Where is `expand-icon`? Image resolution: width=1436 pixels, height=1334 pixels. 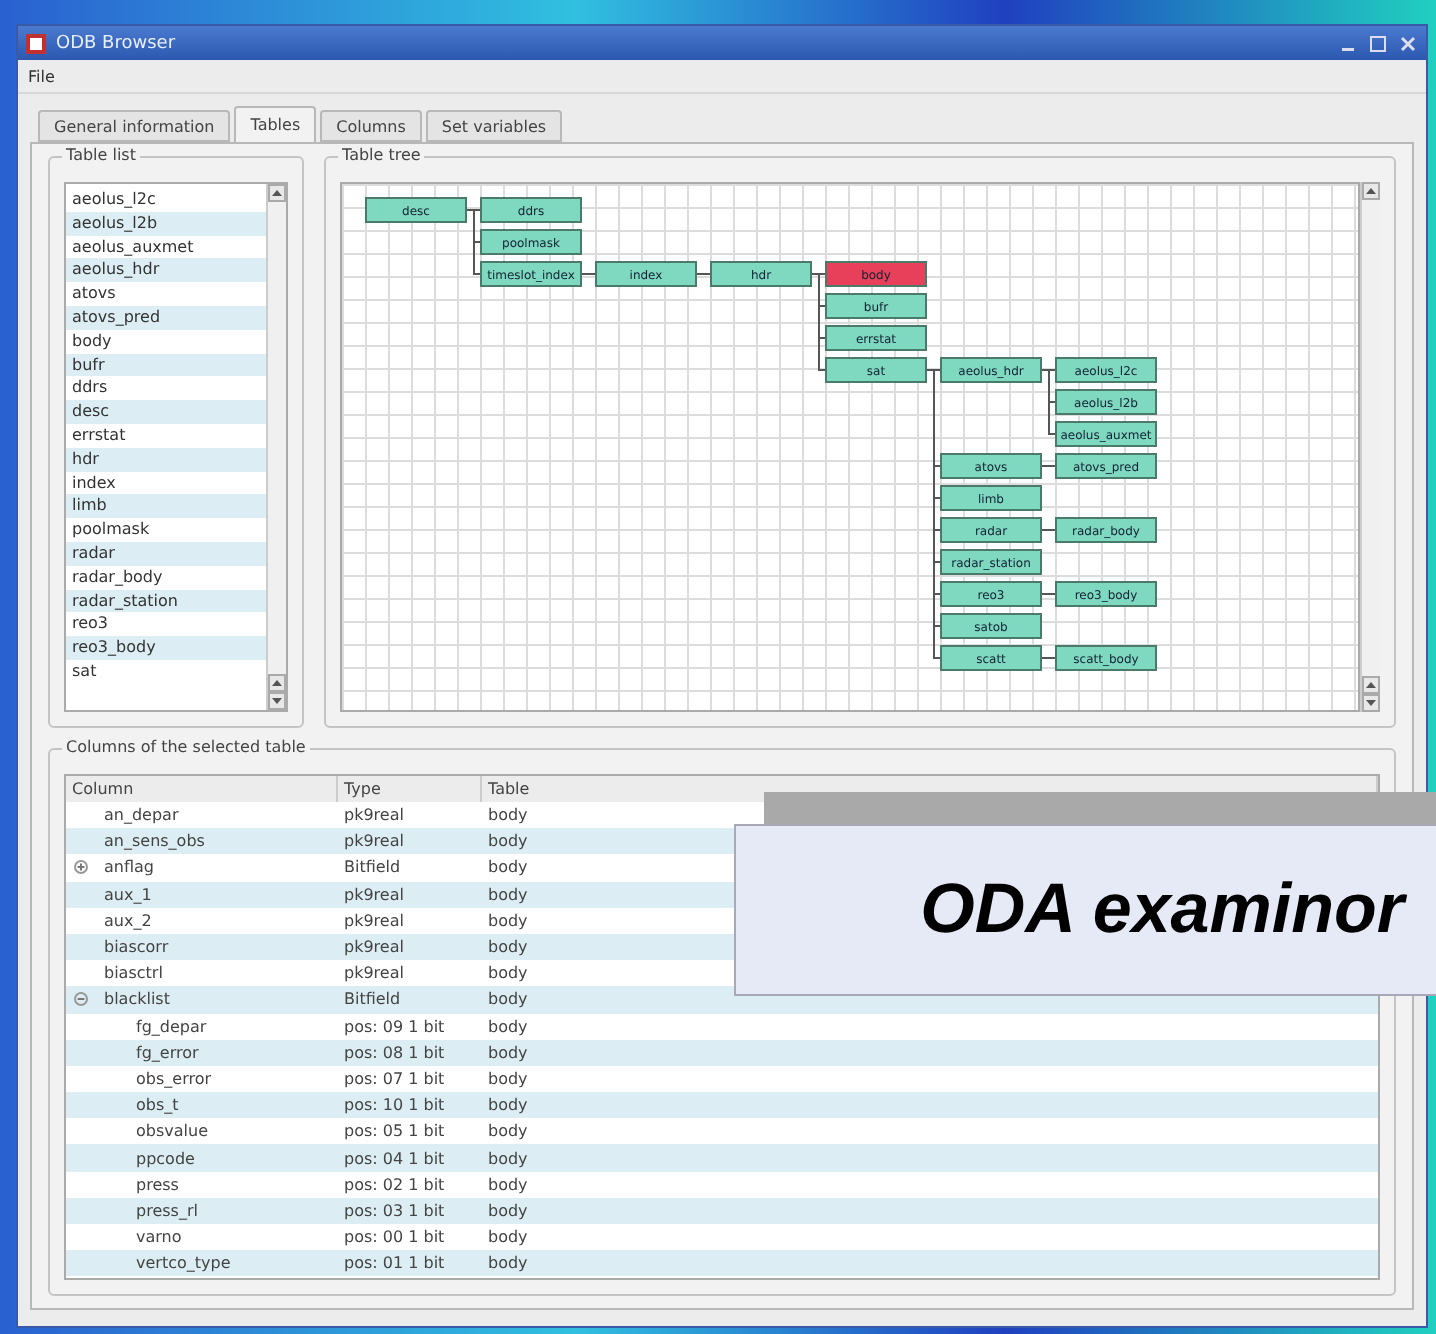 expand-icon is located at coordinates (81, 867).